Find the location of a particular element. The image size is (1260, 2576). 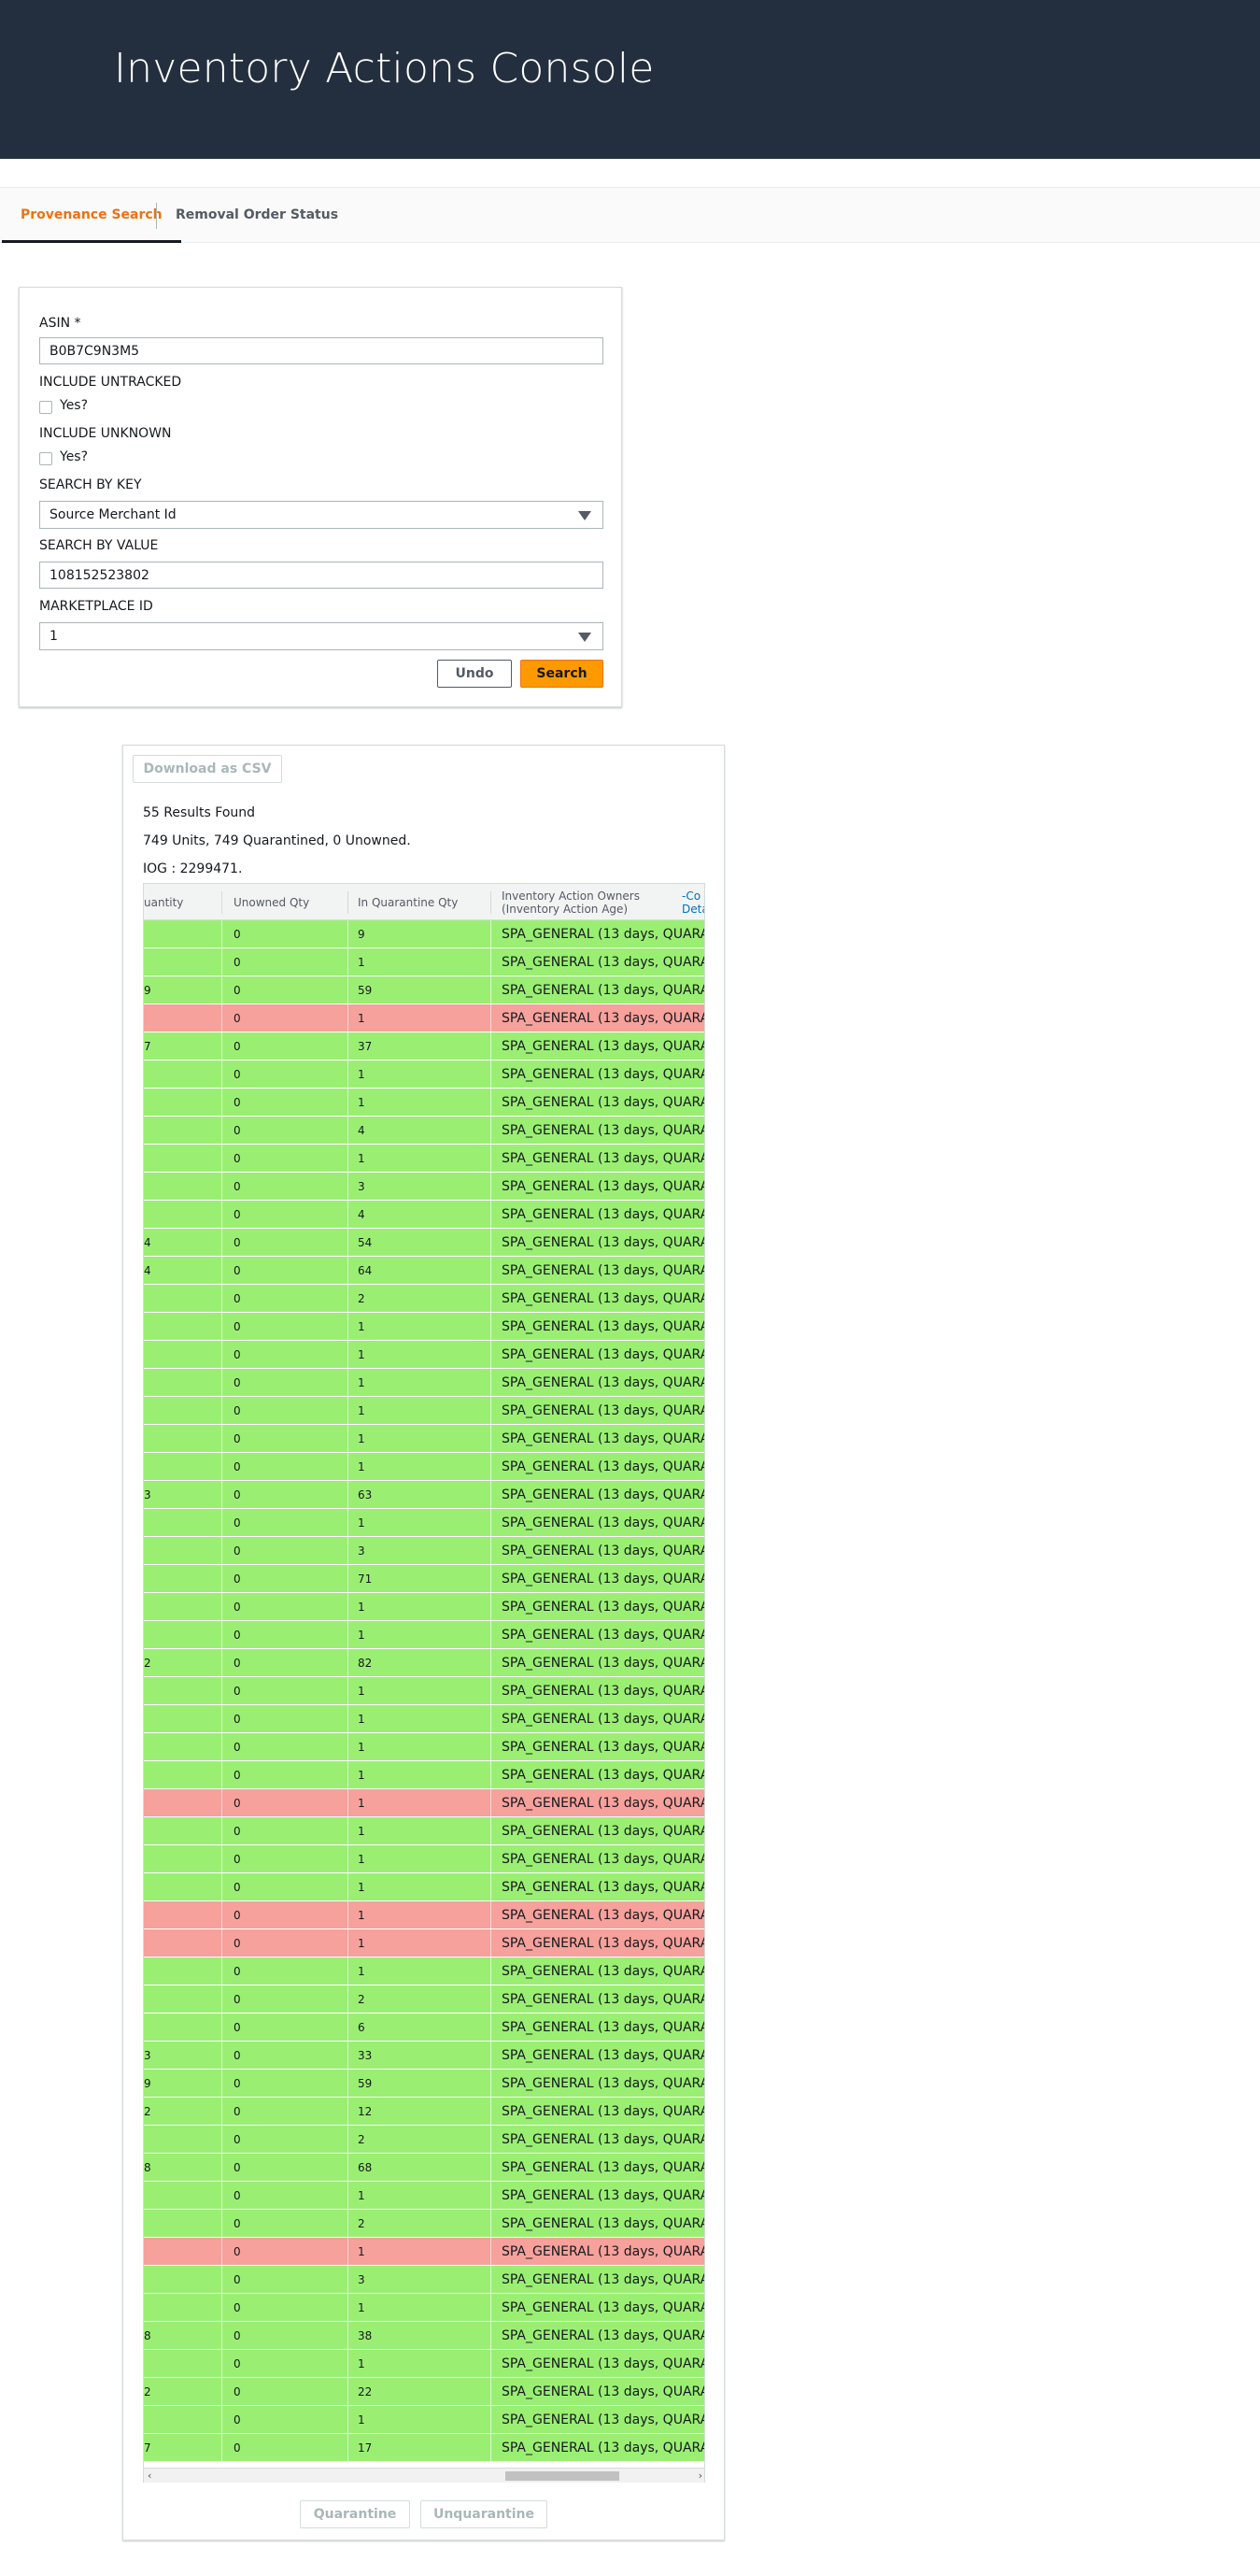

table-row: 2 0 12 SPA_GENERAL (13 days, QUARANTI is located at coordinates (424, 2112).